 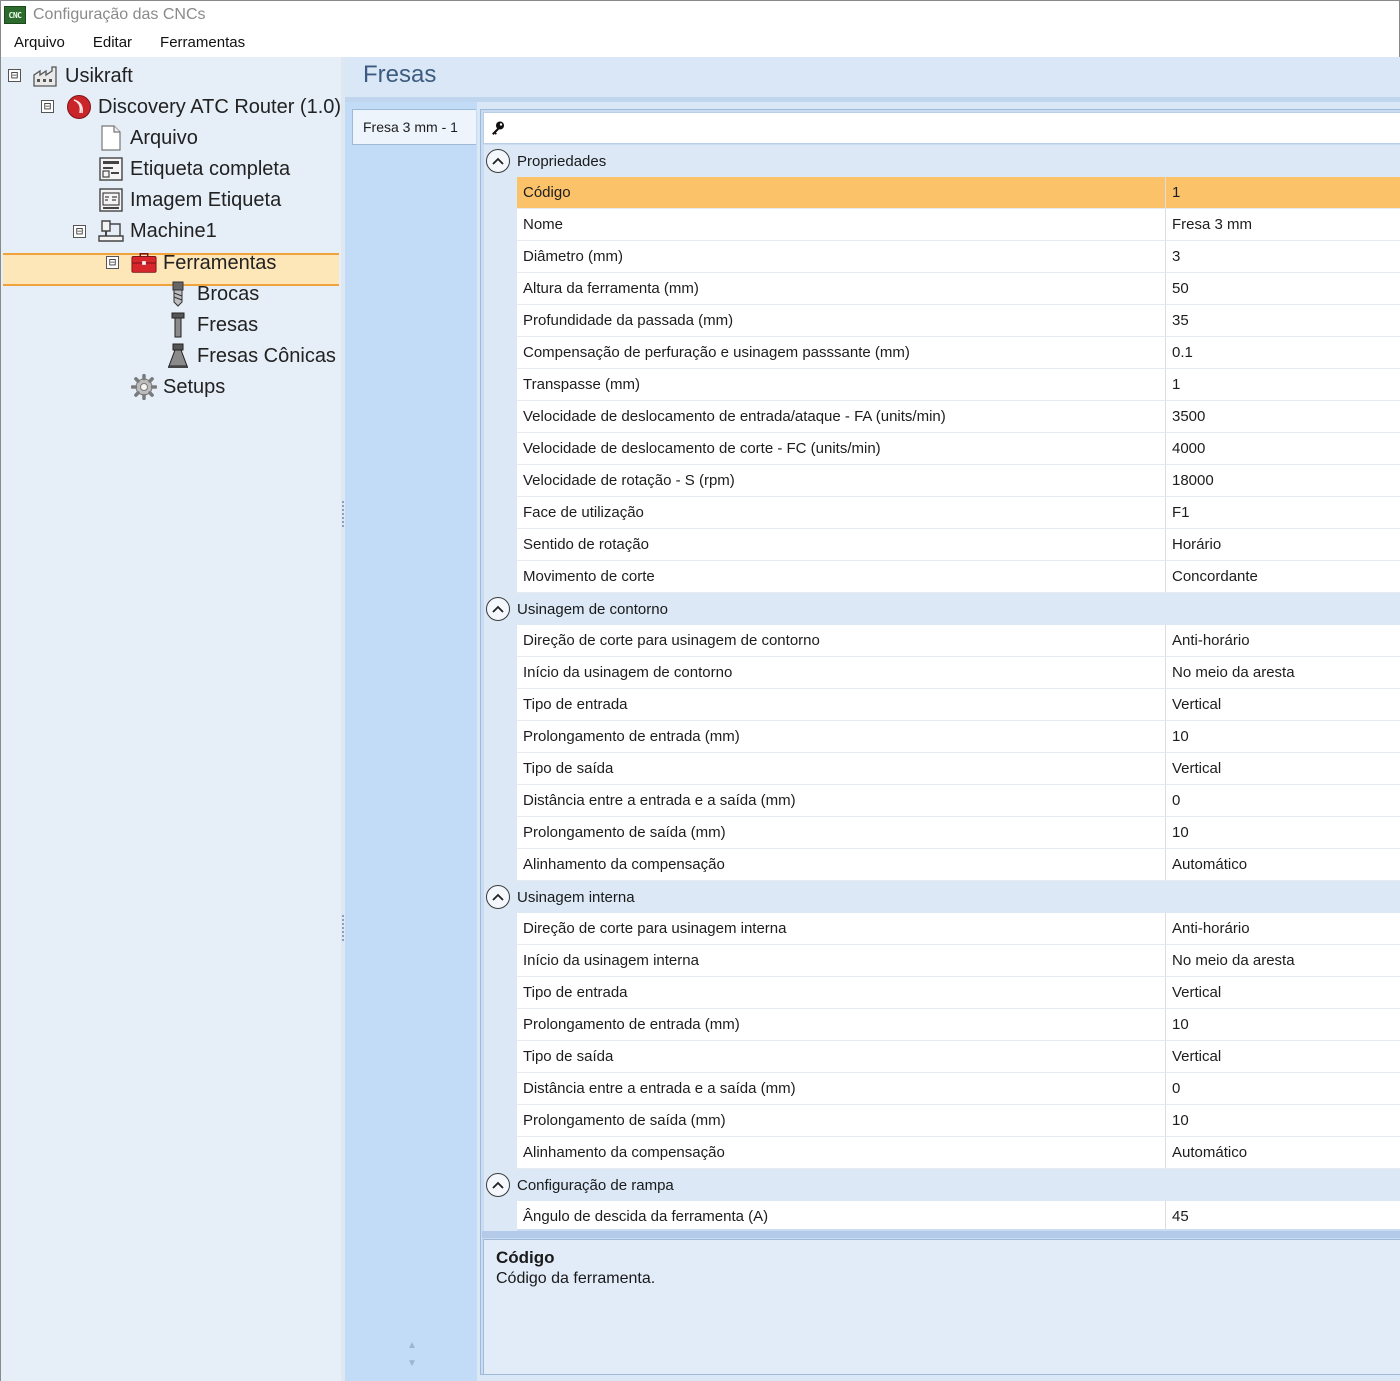 What do you see at coordinates (841, 993) in the screenshot?
I see `property-name: Tipo de entrada` at bounding box center [841, 993].